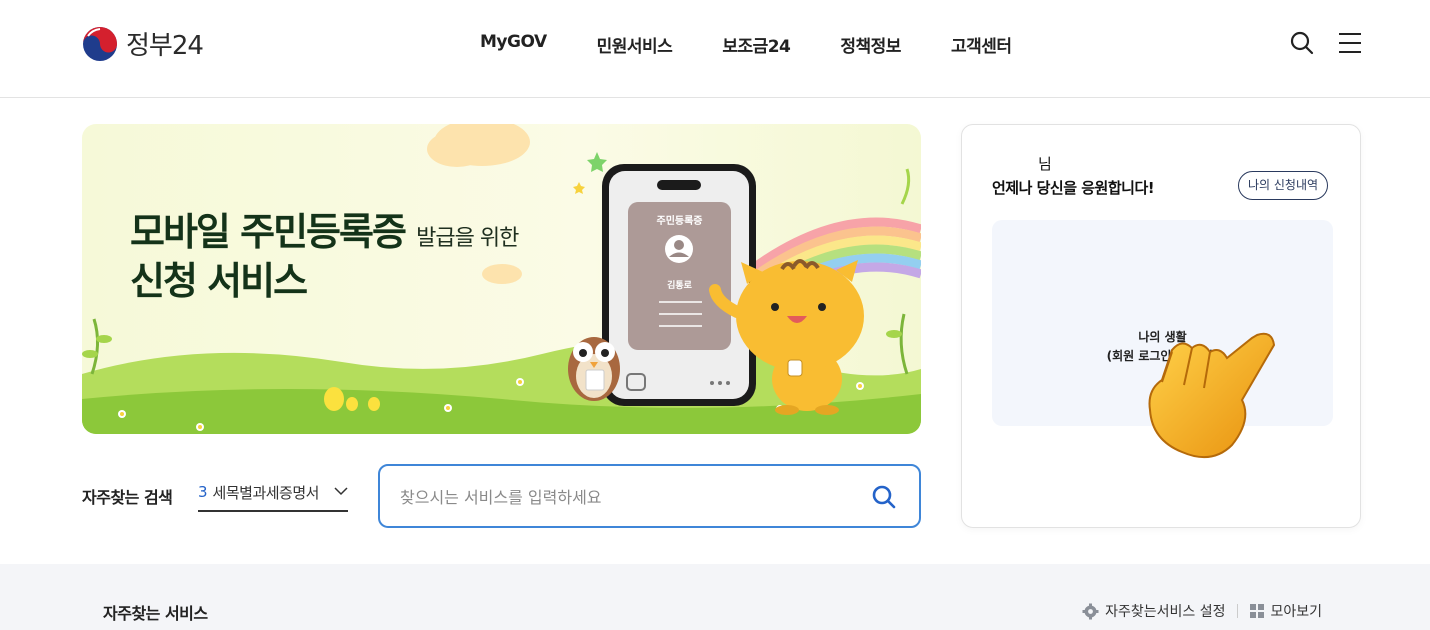 The image size is (1430, 630). I want to click on logo-text: 정부24, so click(165, 46).